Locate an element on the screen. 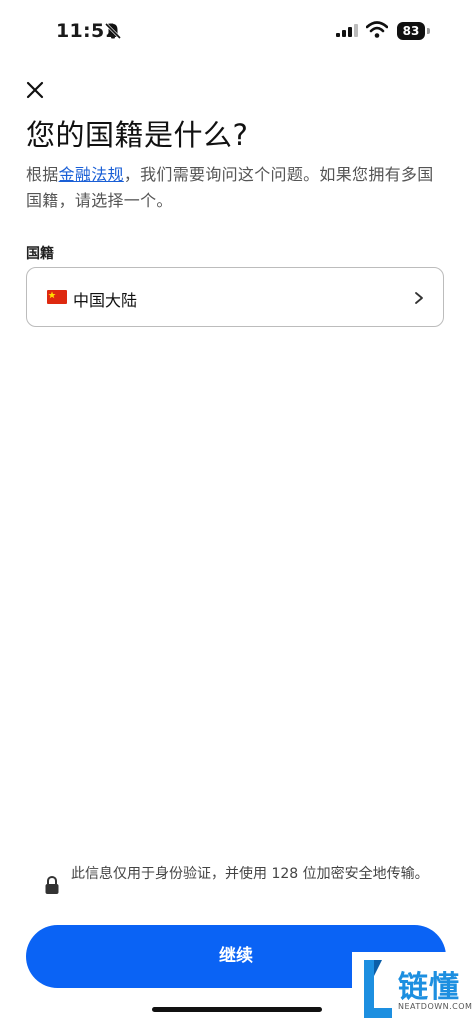 This screenshot has height=1024, width=473. lock-icon is located at coordinates (52, 884).